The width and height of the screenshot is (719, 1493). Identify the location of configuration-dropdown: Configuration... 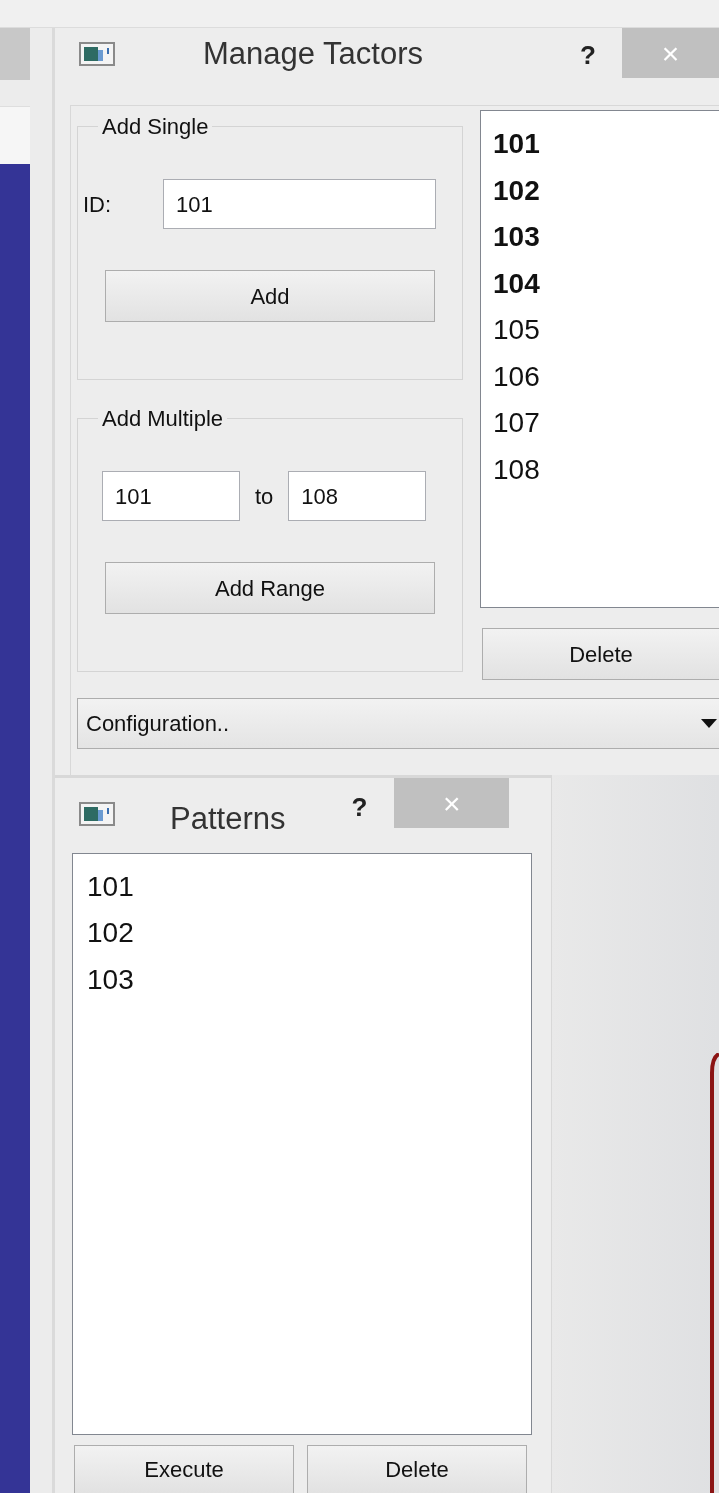
(398, 723).